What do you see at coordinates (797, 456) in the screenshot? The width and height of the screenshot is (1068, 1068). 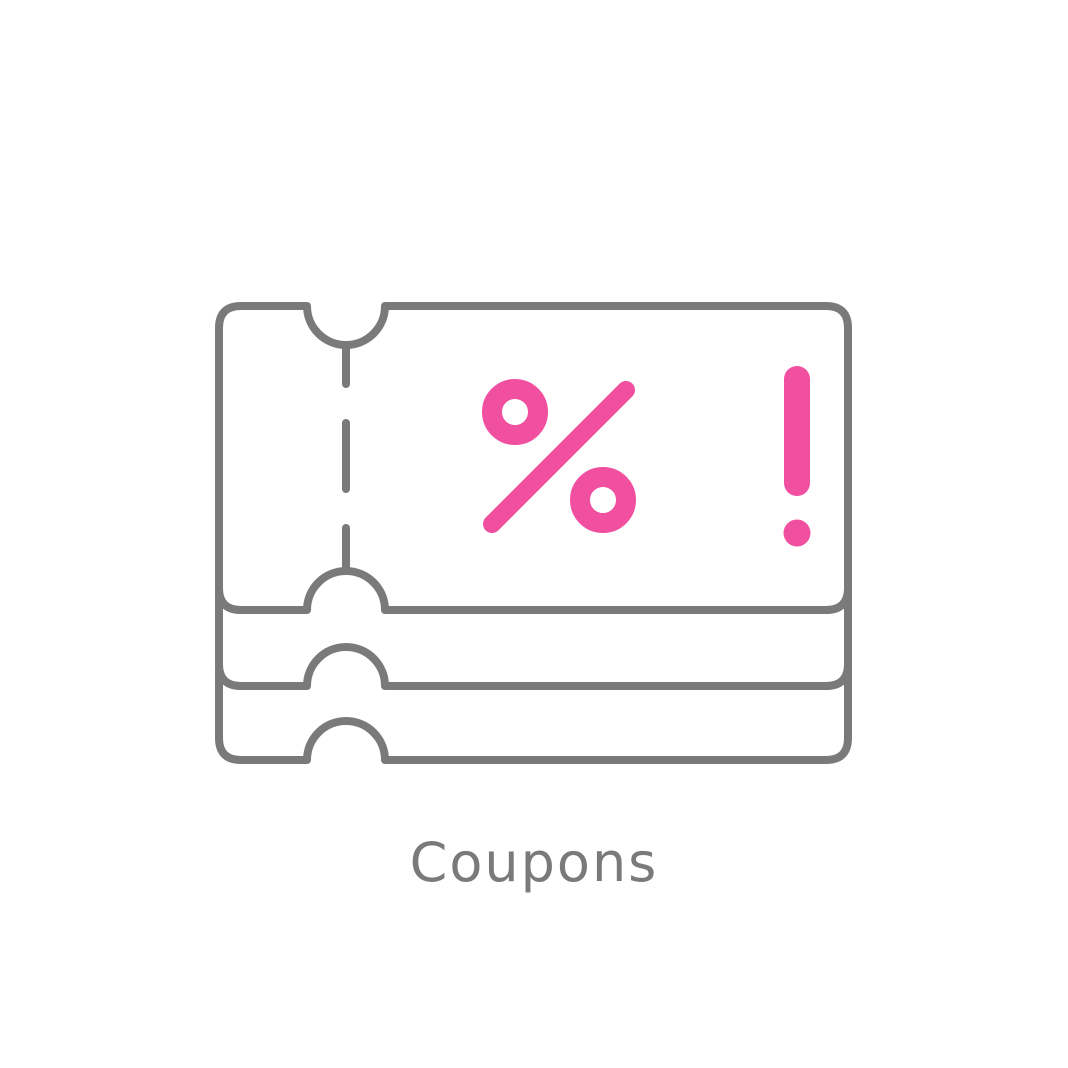 I see `exclamation-mark-icon` at bounding box center [797, 456].